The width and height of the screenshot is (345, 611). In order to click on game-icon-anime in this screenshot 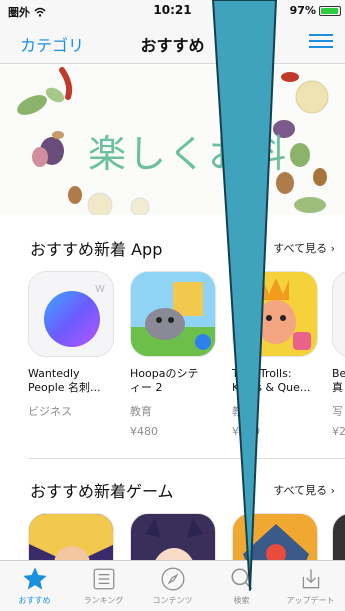, I will do `click(173, 536)`.